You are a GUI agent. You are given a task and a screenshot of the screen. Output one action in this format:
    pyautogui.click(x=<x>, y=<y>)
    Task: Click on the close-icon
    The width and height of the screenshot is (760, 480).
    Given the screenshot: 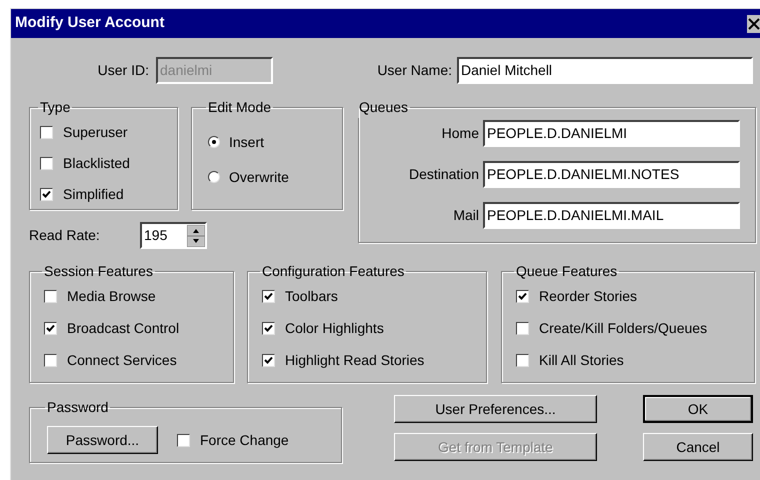 What is the action you would take?
    pyautogui.click(x=753, y=23)
    